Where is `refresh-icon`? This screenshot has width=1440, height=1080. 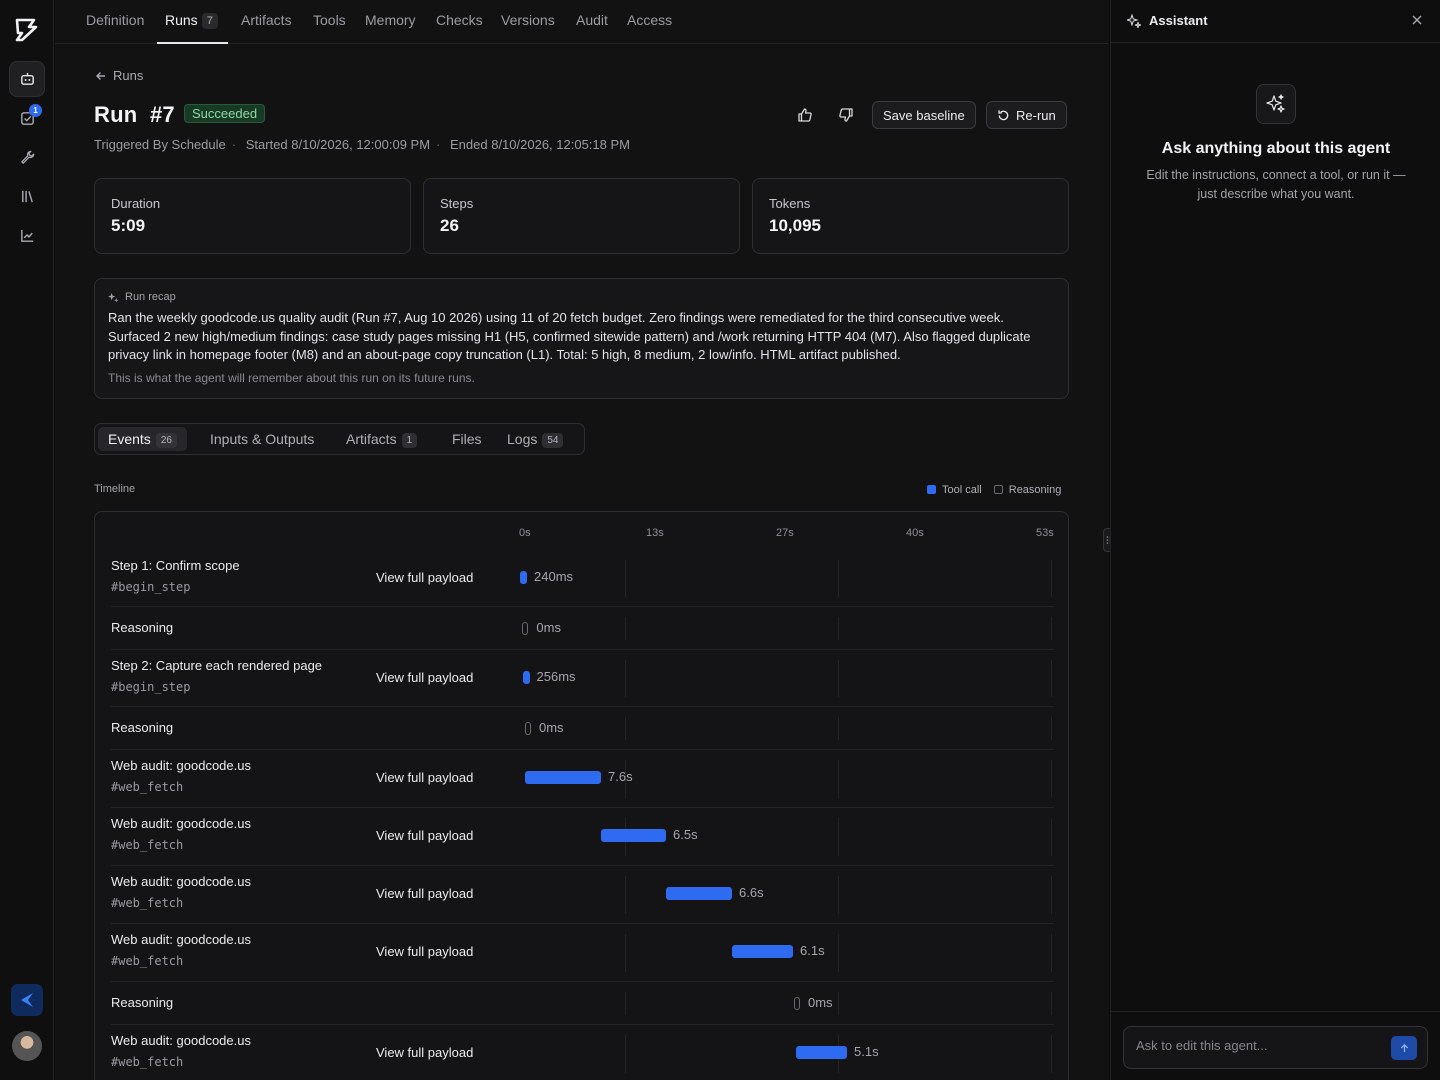 refresh-icon is located at coordinates (1003, 114).